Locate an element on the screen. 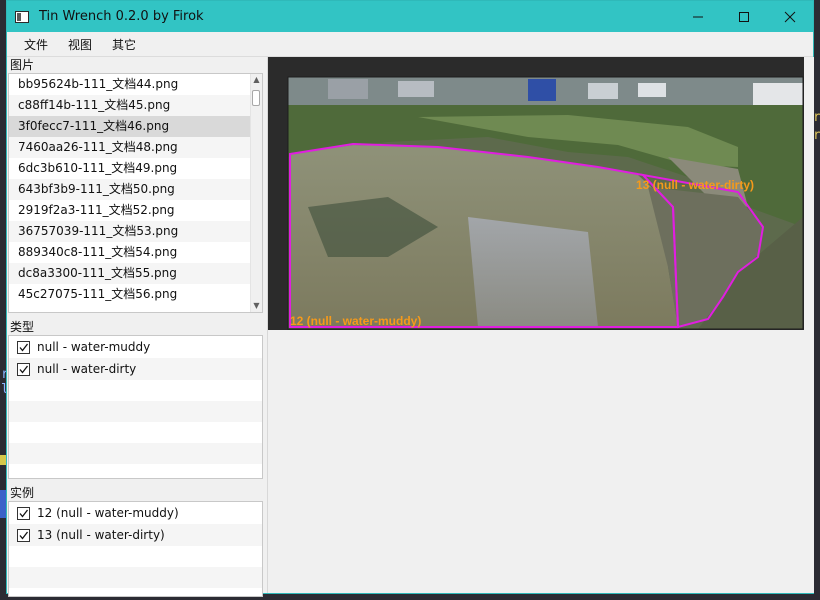  instance-list-item: 12 (null - water-muddy) is located at coordinates (135, 513).